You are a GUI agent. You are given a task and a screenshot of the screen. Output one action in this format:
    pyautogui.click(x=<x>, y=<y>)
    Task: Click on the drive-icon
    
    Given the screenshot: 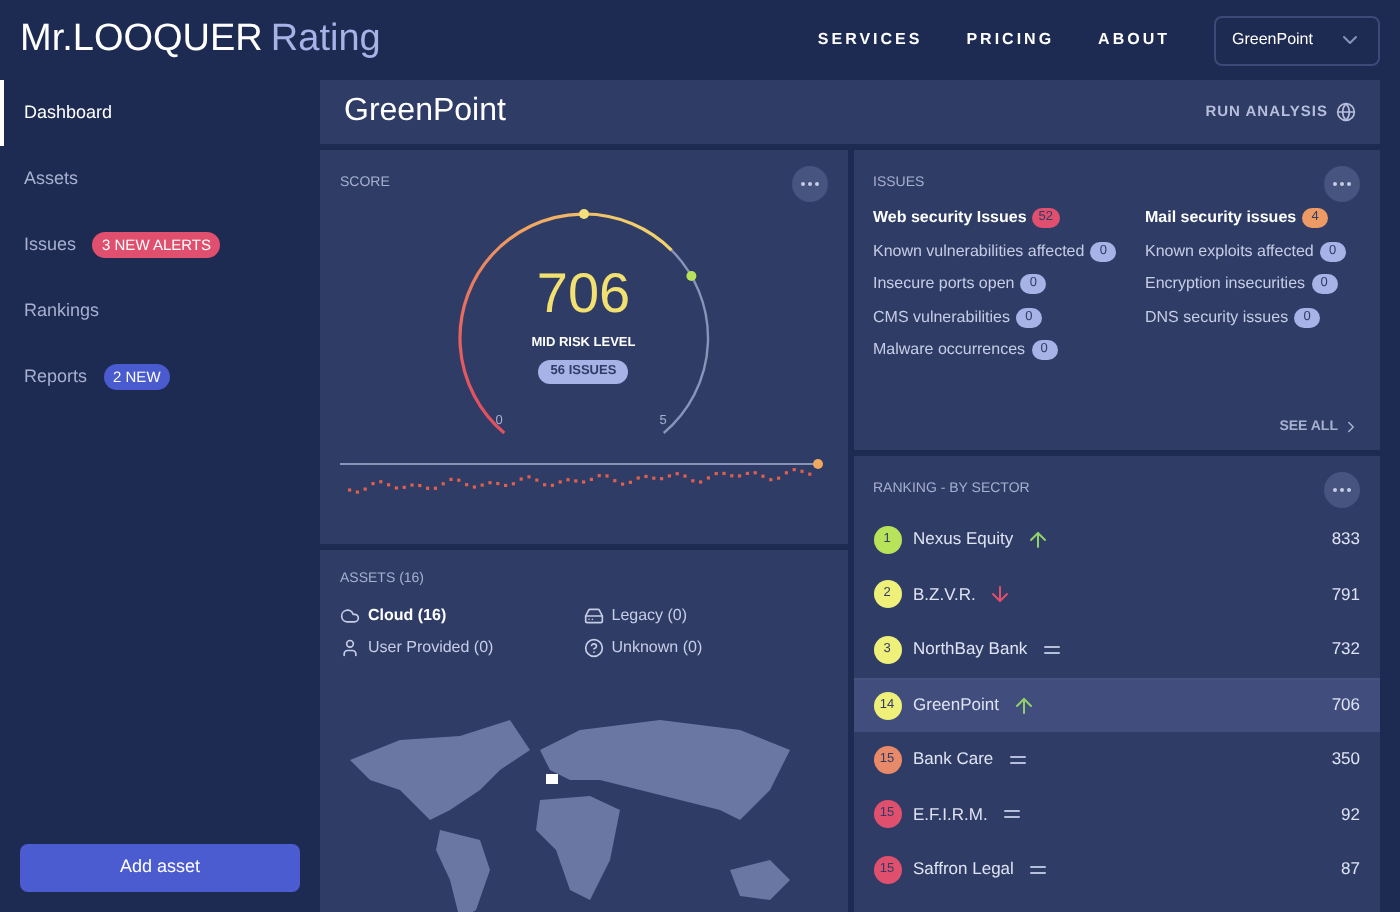 What is the action you would take?
    pyautogui.click(x=593, y=615)
    